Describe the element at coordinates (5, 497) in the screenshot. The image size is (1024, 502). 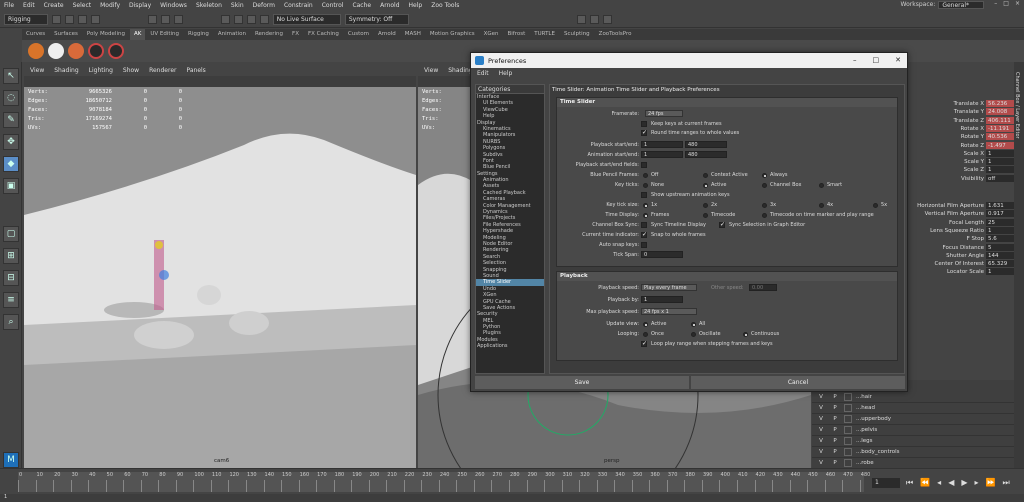
I see `range-start: 1` at that location.